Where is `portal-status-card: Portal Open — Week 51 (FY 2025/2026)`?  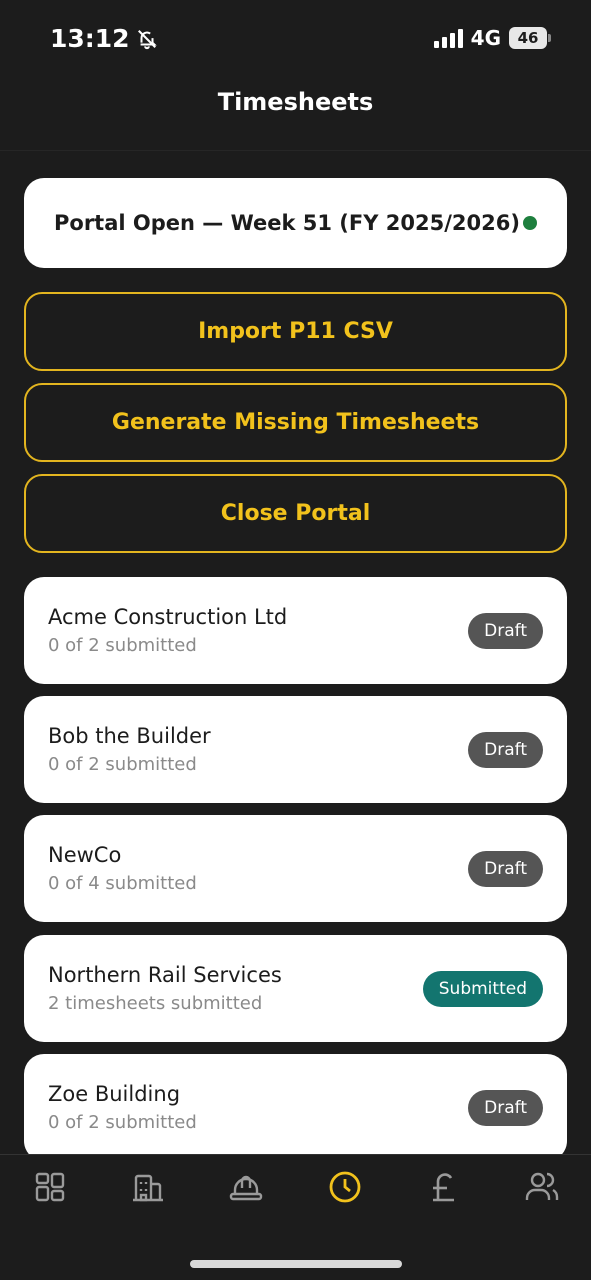
portal-status-card: Portal Open — Week 51 (FY 2025/2026) is located at coordinates (295, 223).